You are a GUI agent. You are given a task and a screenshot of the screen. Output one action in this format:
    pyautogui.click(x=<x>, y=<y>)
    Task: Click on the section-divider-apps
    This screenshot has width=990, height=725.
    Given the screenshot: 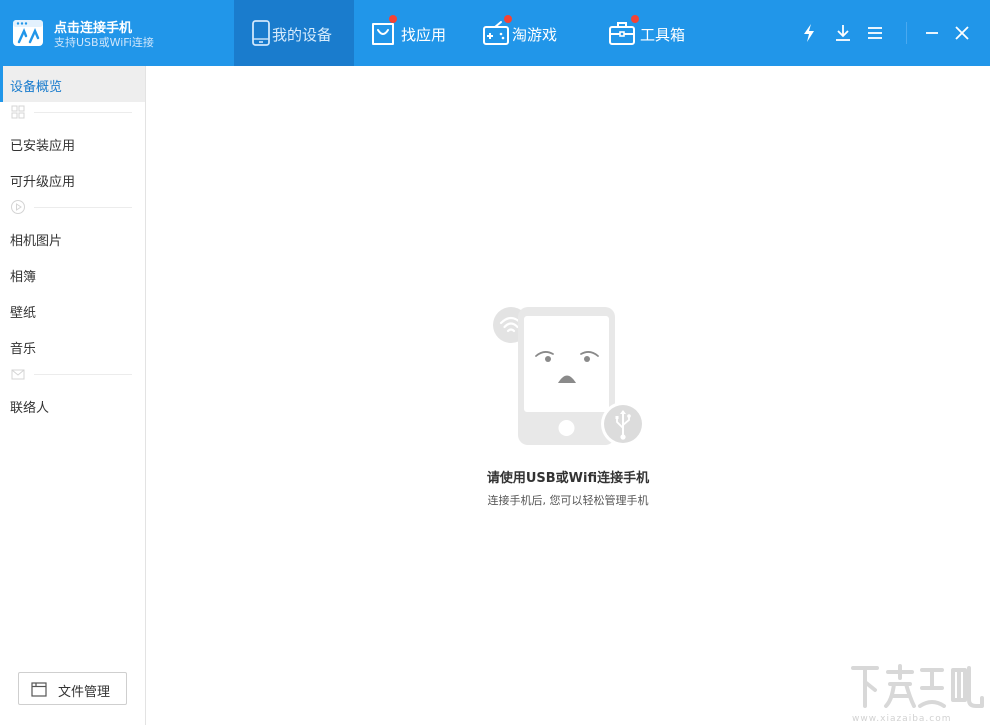 What is the action you would take?
    pyautogui.click(x=71, y=112)
    